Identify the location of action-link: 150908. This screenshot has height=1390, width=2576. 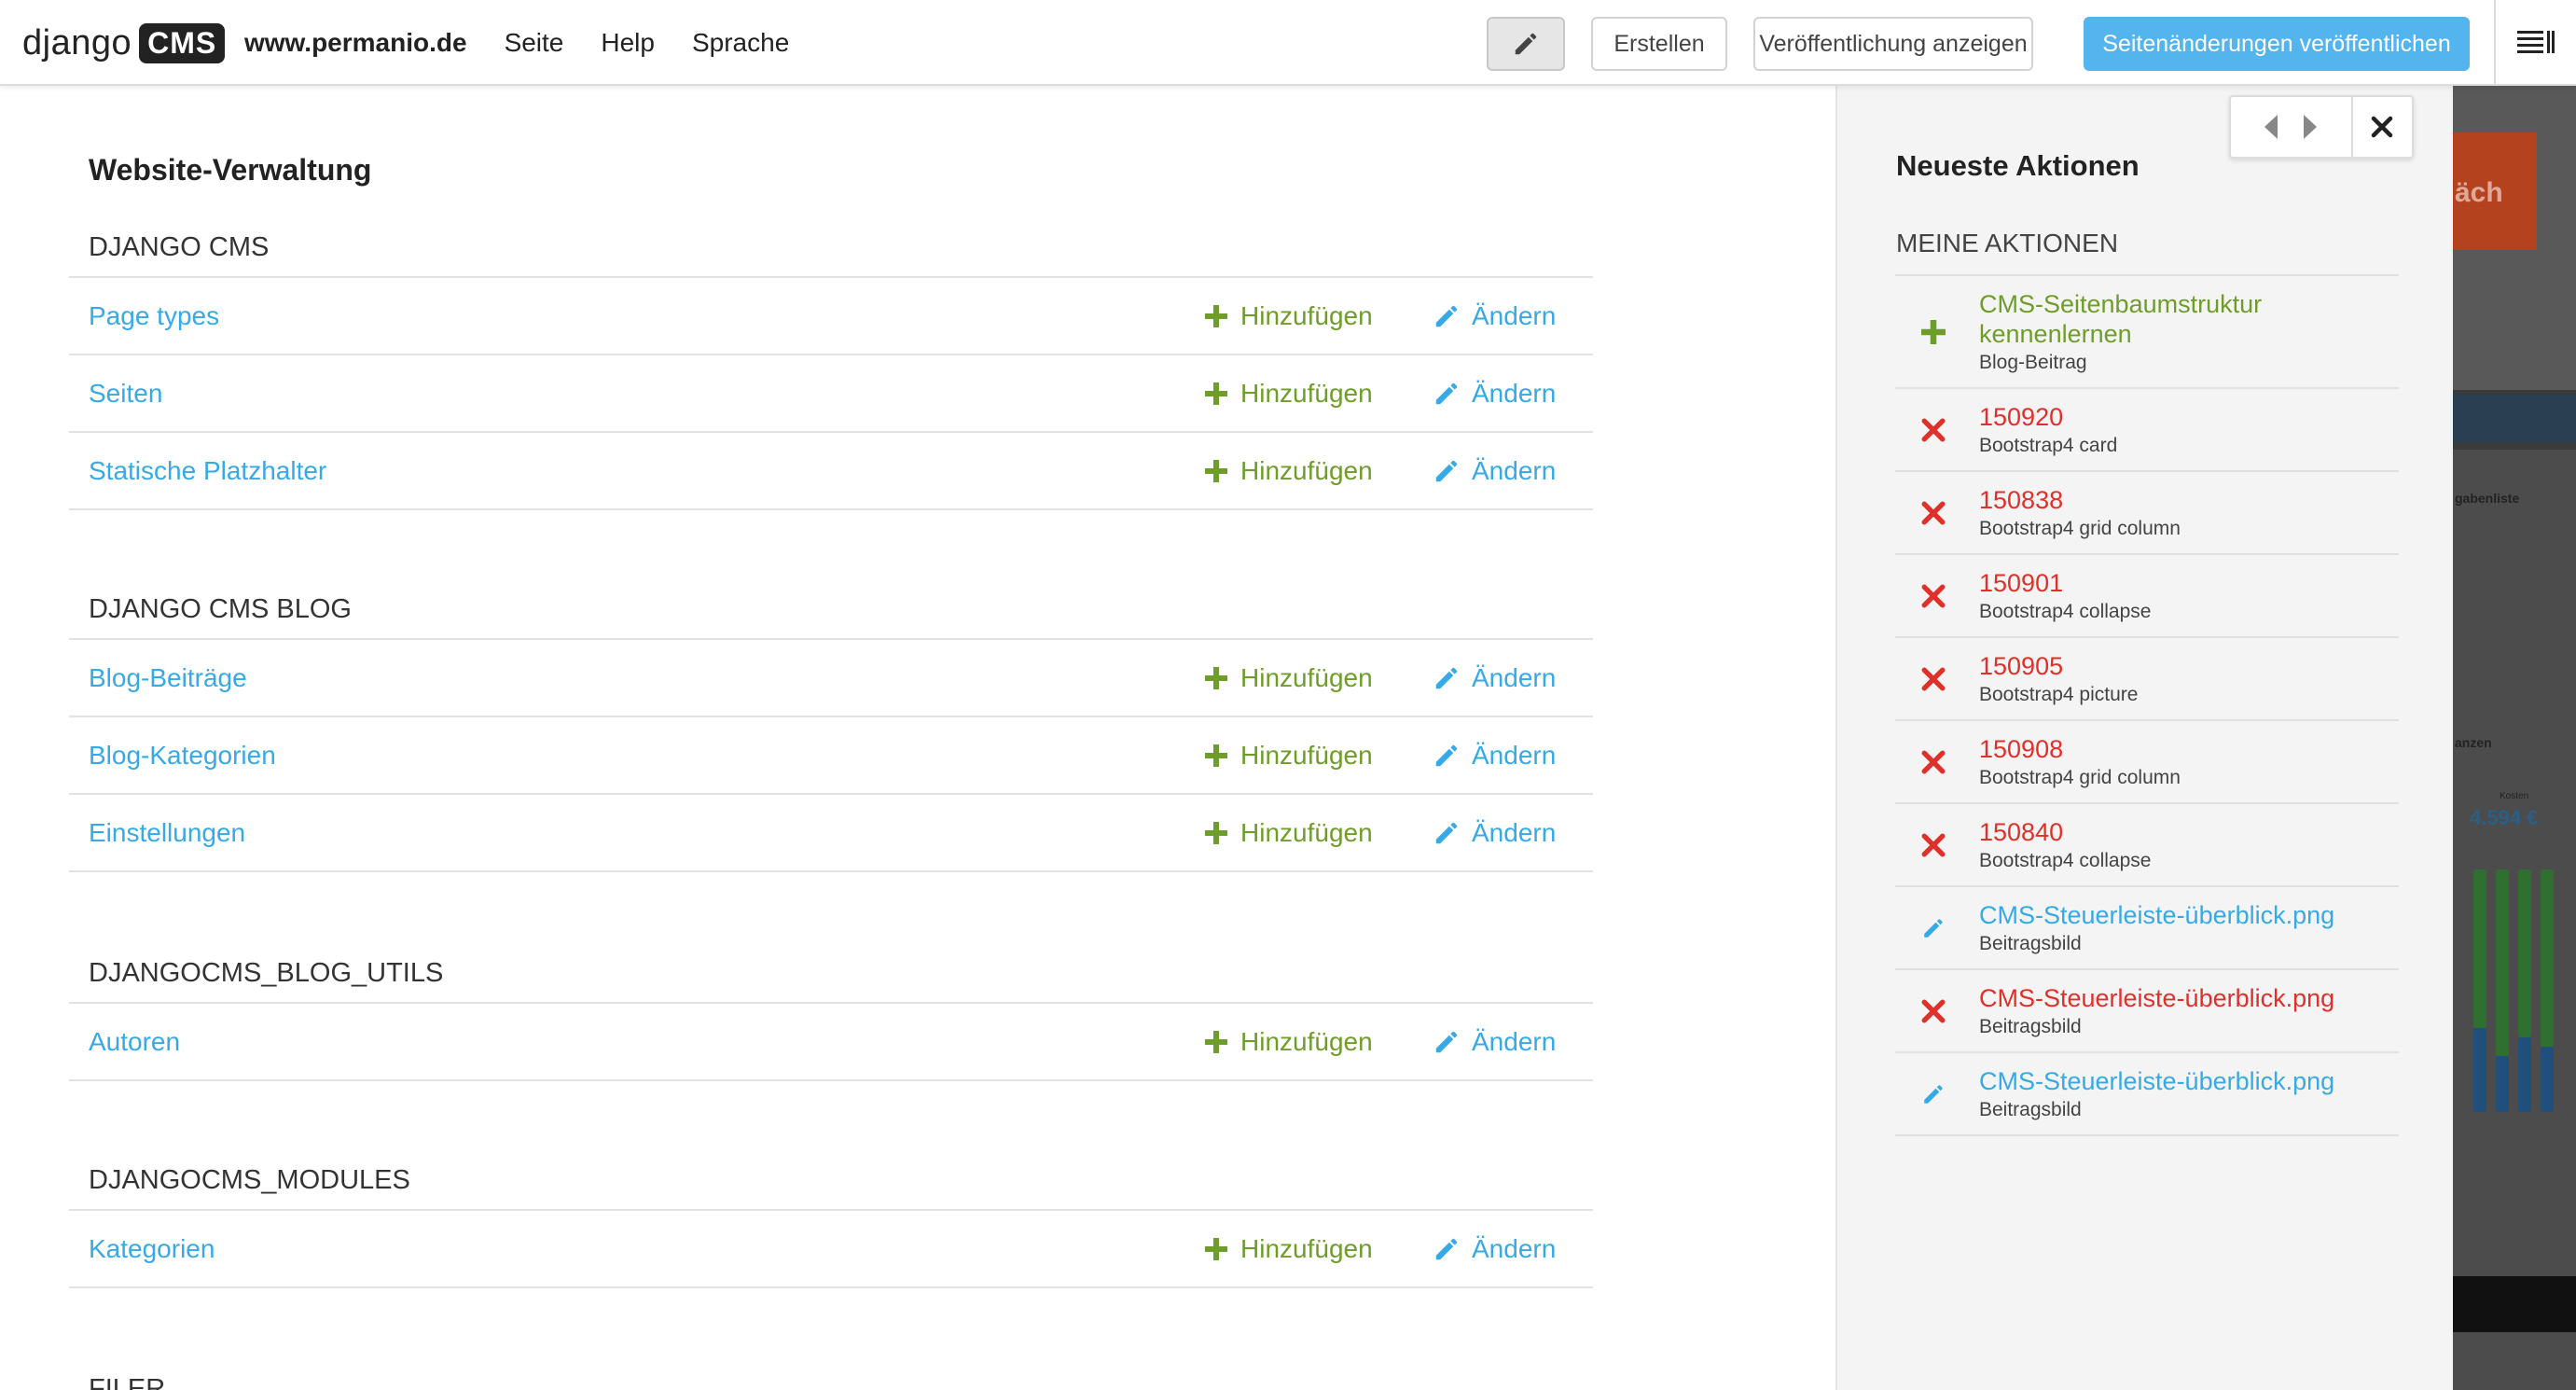
(2189, 749).